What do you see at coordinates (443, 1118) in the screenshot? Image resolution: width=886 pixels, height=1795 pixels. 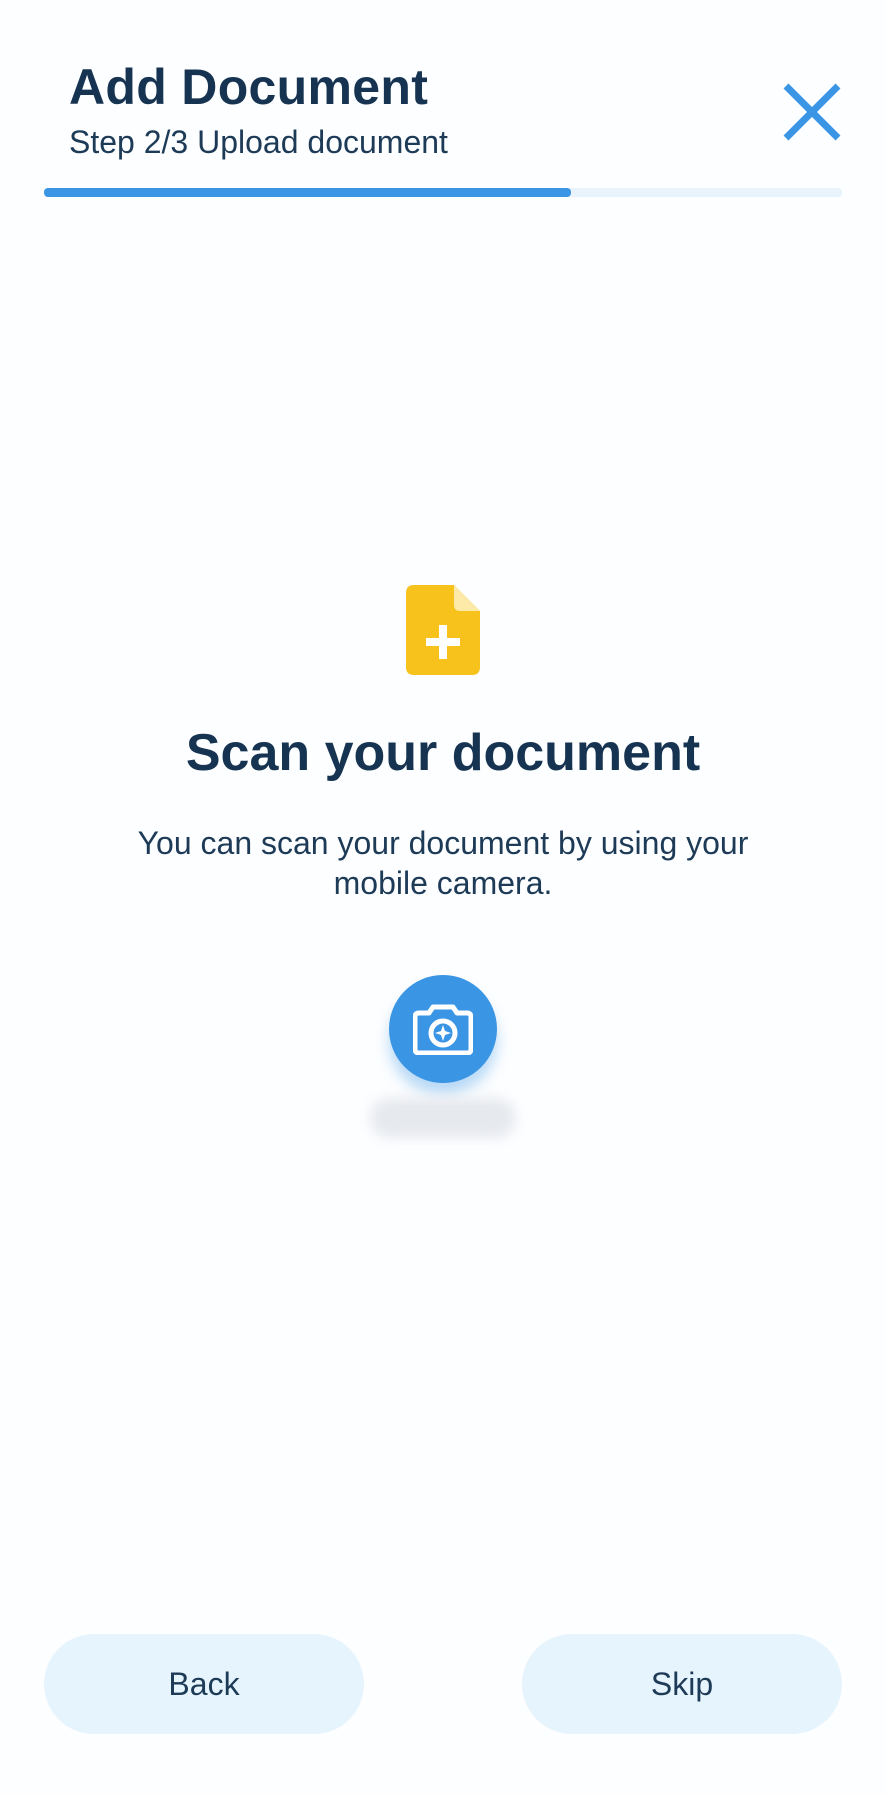 I see `camera-button-label` at bounding box center [443, 1118].